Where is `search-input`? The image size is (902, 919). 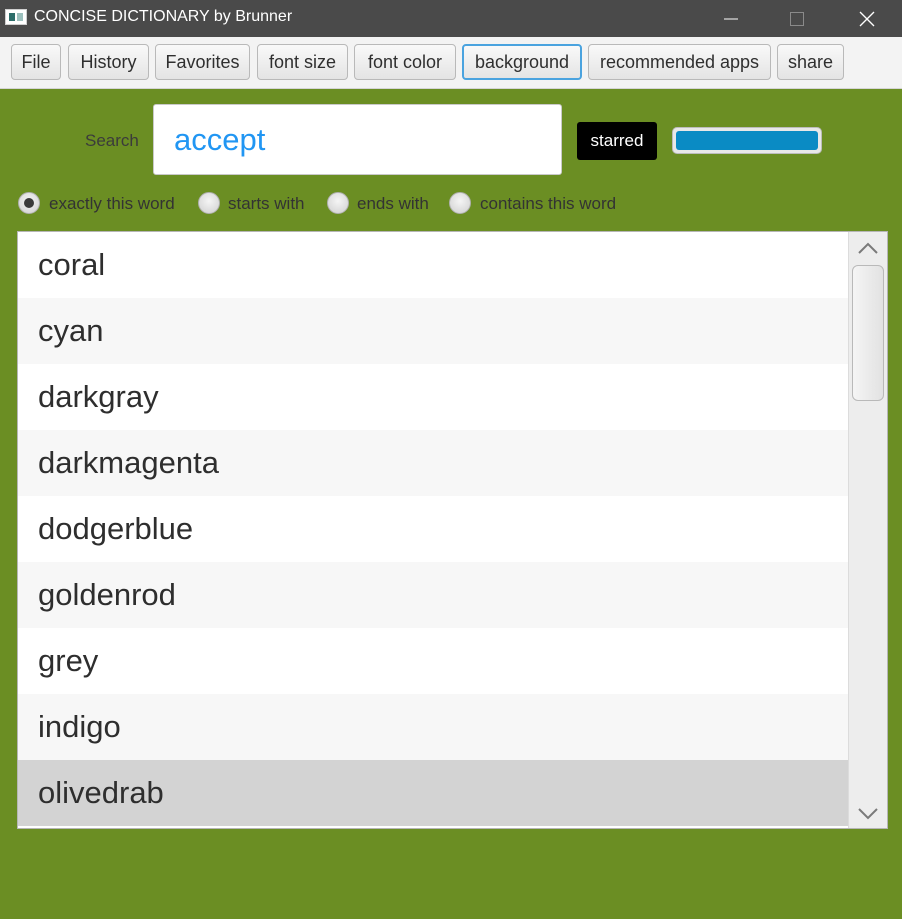
search-input is located at coordinates (357, 139).